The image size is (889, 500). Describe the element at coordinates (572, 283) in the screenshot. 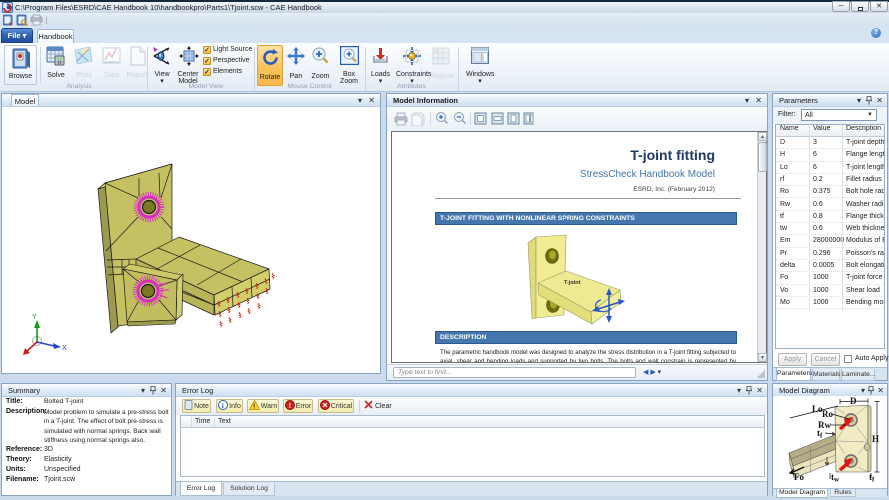

I see `svg-text: T-joint` at that location.